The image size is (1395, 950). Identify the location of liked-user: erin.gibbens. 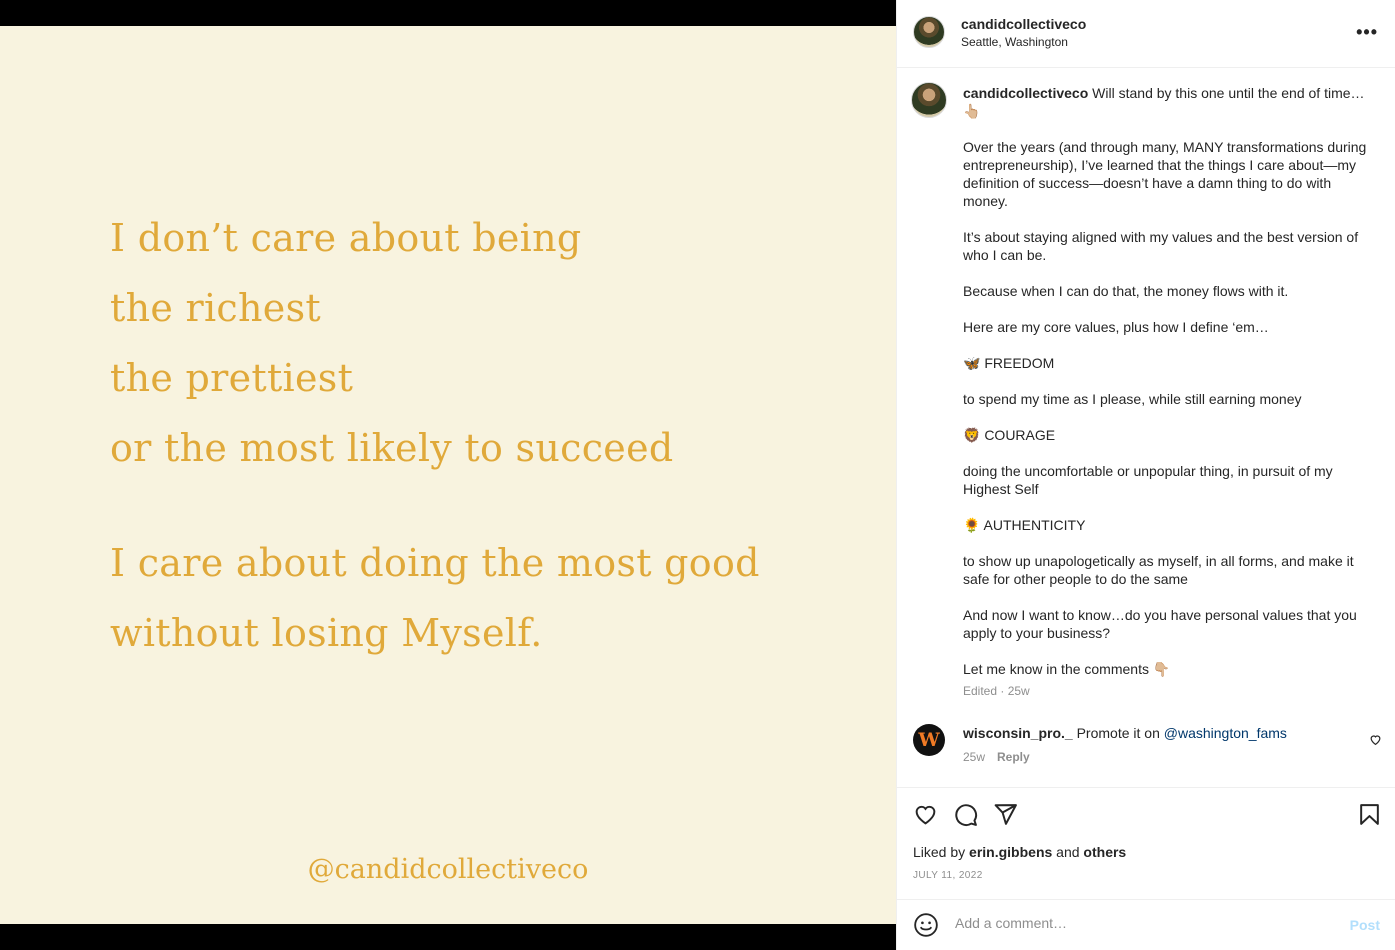
(1010, 852).